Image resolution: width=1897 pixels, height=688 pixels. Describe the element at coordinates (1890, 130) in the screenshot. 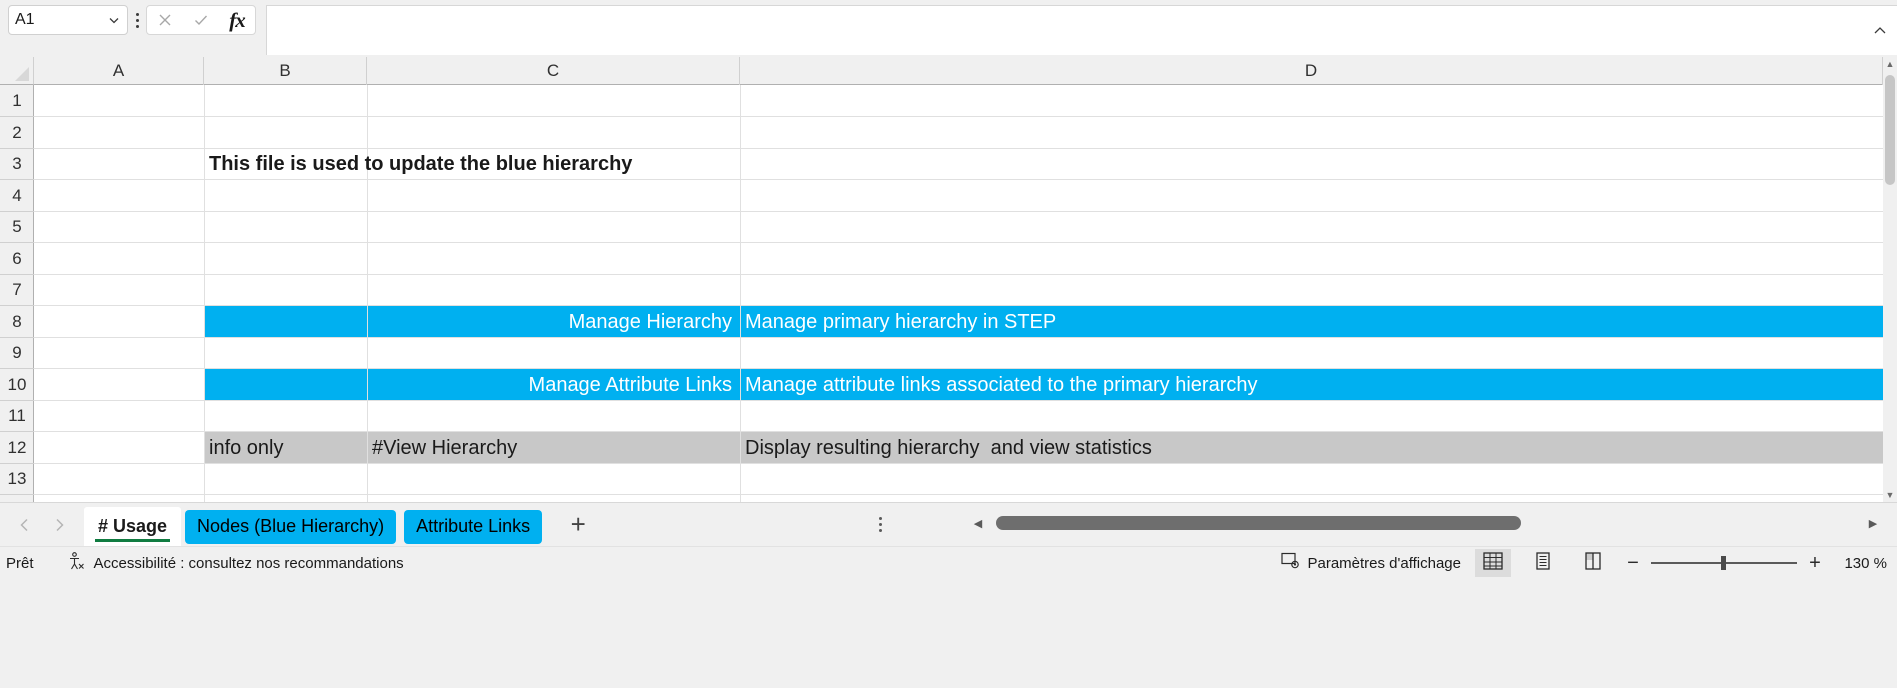

I see `vertical-scroll-thumb` at that location.